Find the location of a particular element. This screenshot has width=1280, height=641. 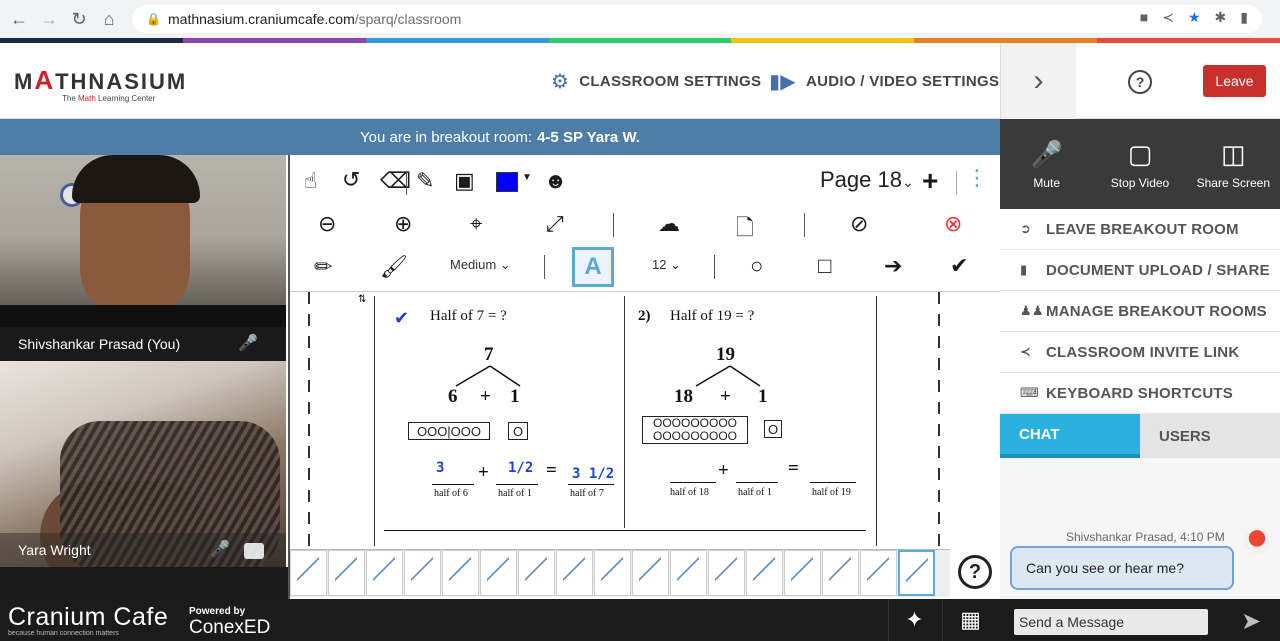

document-upload-item: ▮ DOCUMENT UPLOAD / SHARE is located at coordinates (1140, 270).